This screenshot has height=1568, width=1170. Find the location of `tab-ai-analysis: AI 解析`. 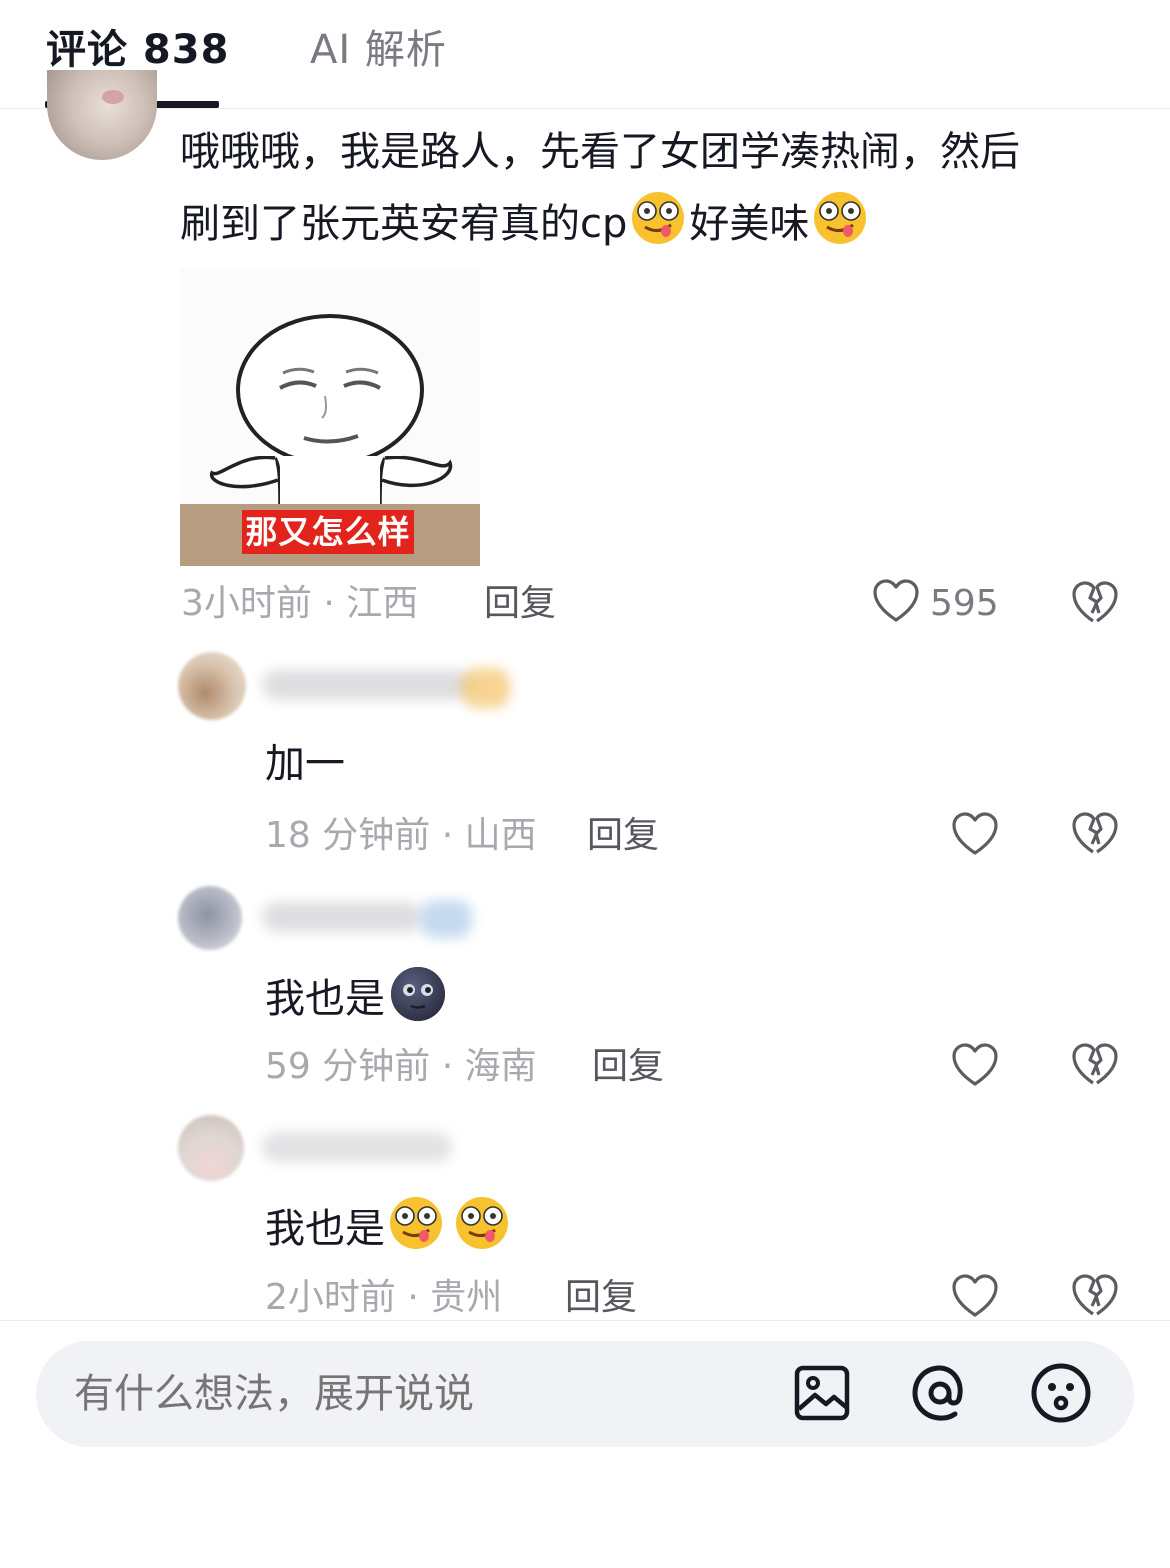

tab-ai-analysis: AI 解析 is located at coordinates (378, 50).